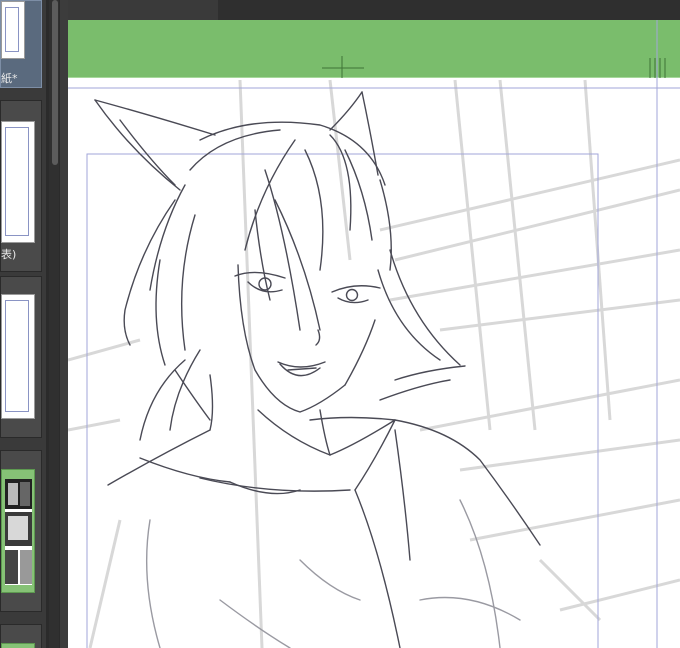 The width and height of the screenshot is (680, 648). What do you see at coordinates (64, 324) in the screenshot?
I see `panel-divider` at bounding box center [64, 324].